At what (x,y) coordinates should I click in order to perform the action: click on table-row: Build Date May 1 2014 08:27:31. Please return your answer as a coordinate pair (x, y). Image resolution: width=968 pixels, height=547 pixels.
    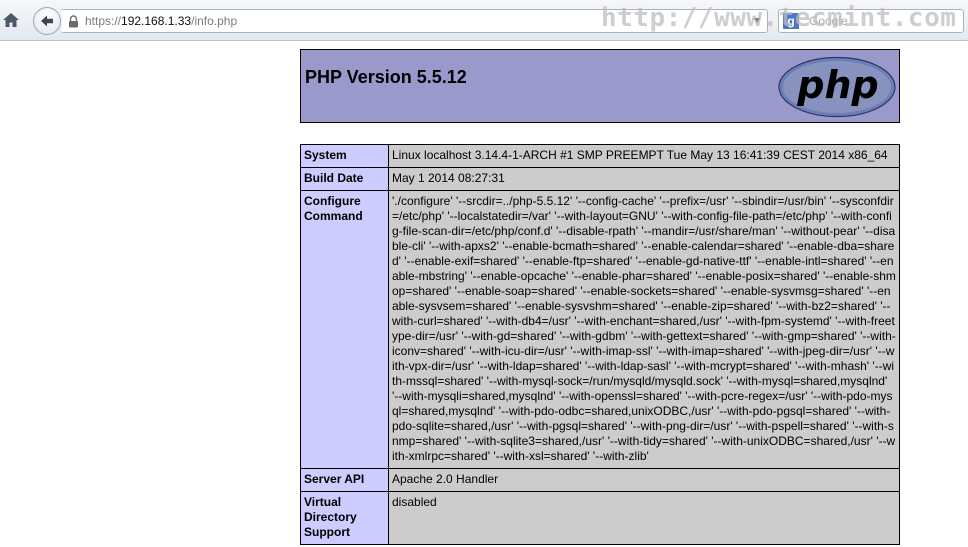
    Looking at the image, I should click on (600, 179).